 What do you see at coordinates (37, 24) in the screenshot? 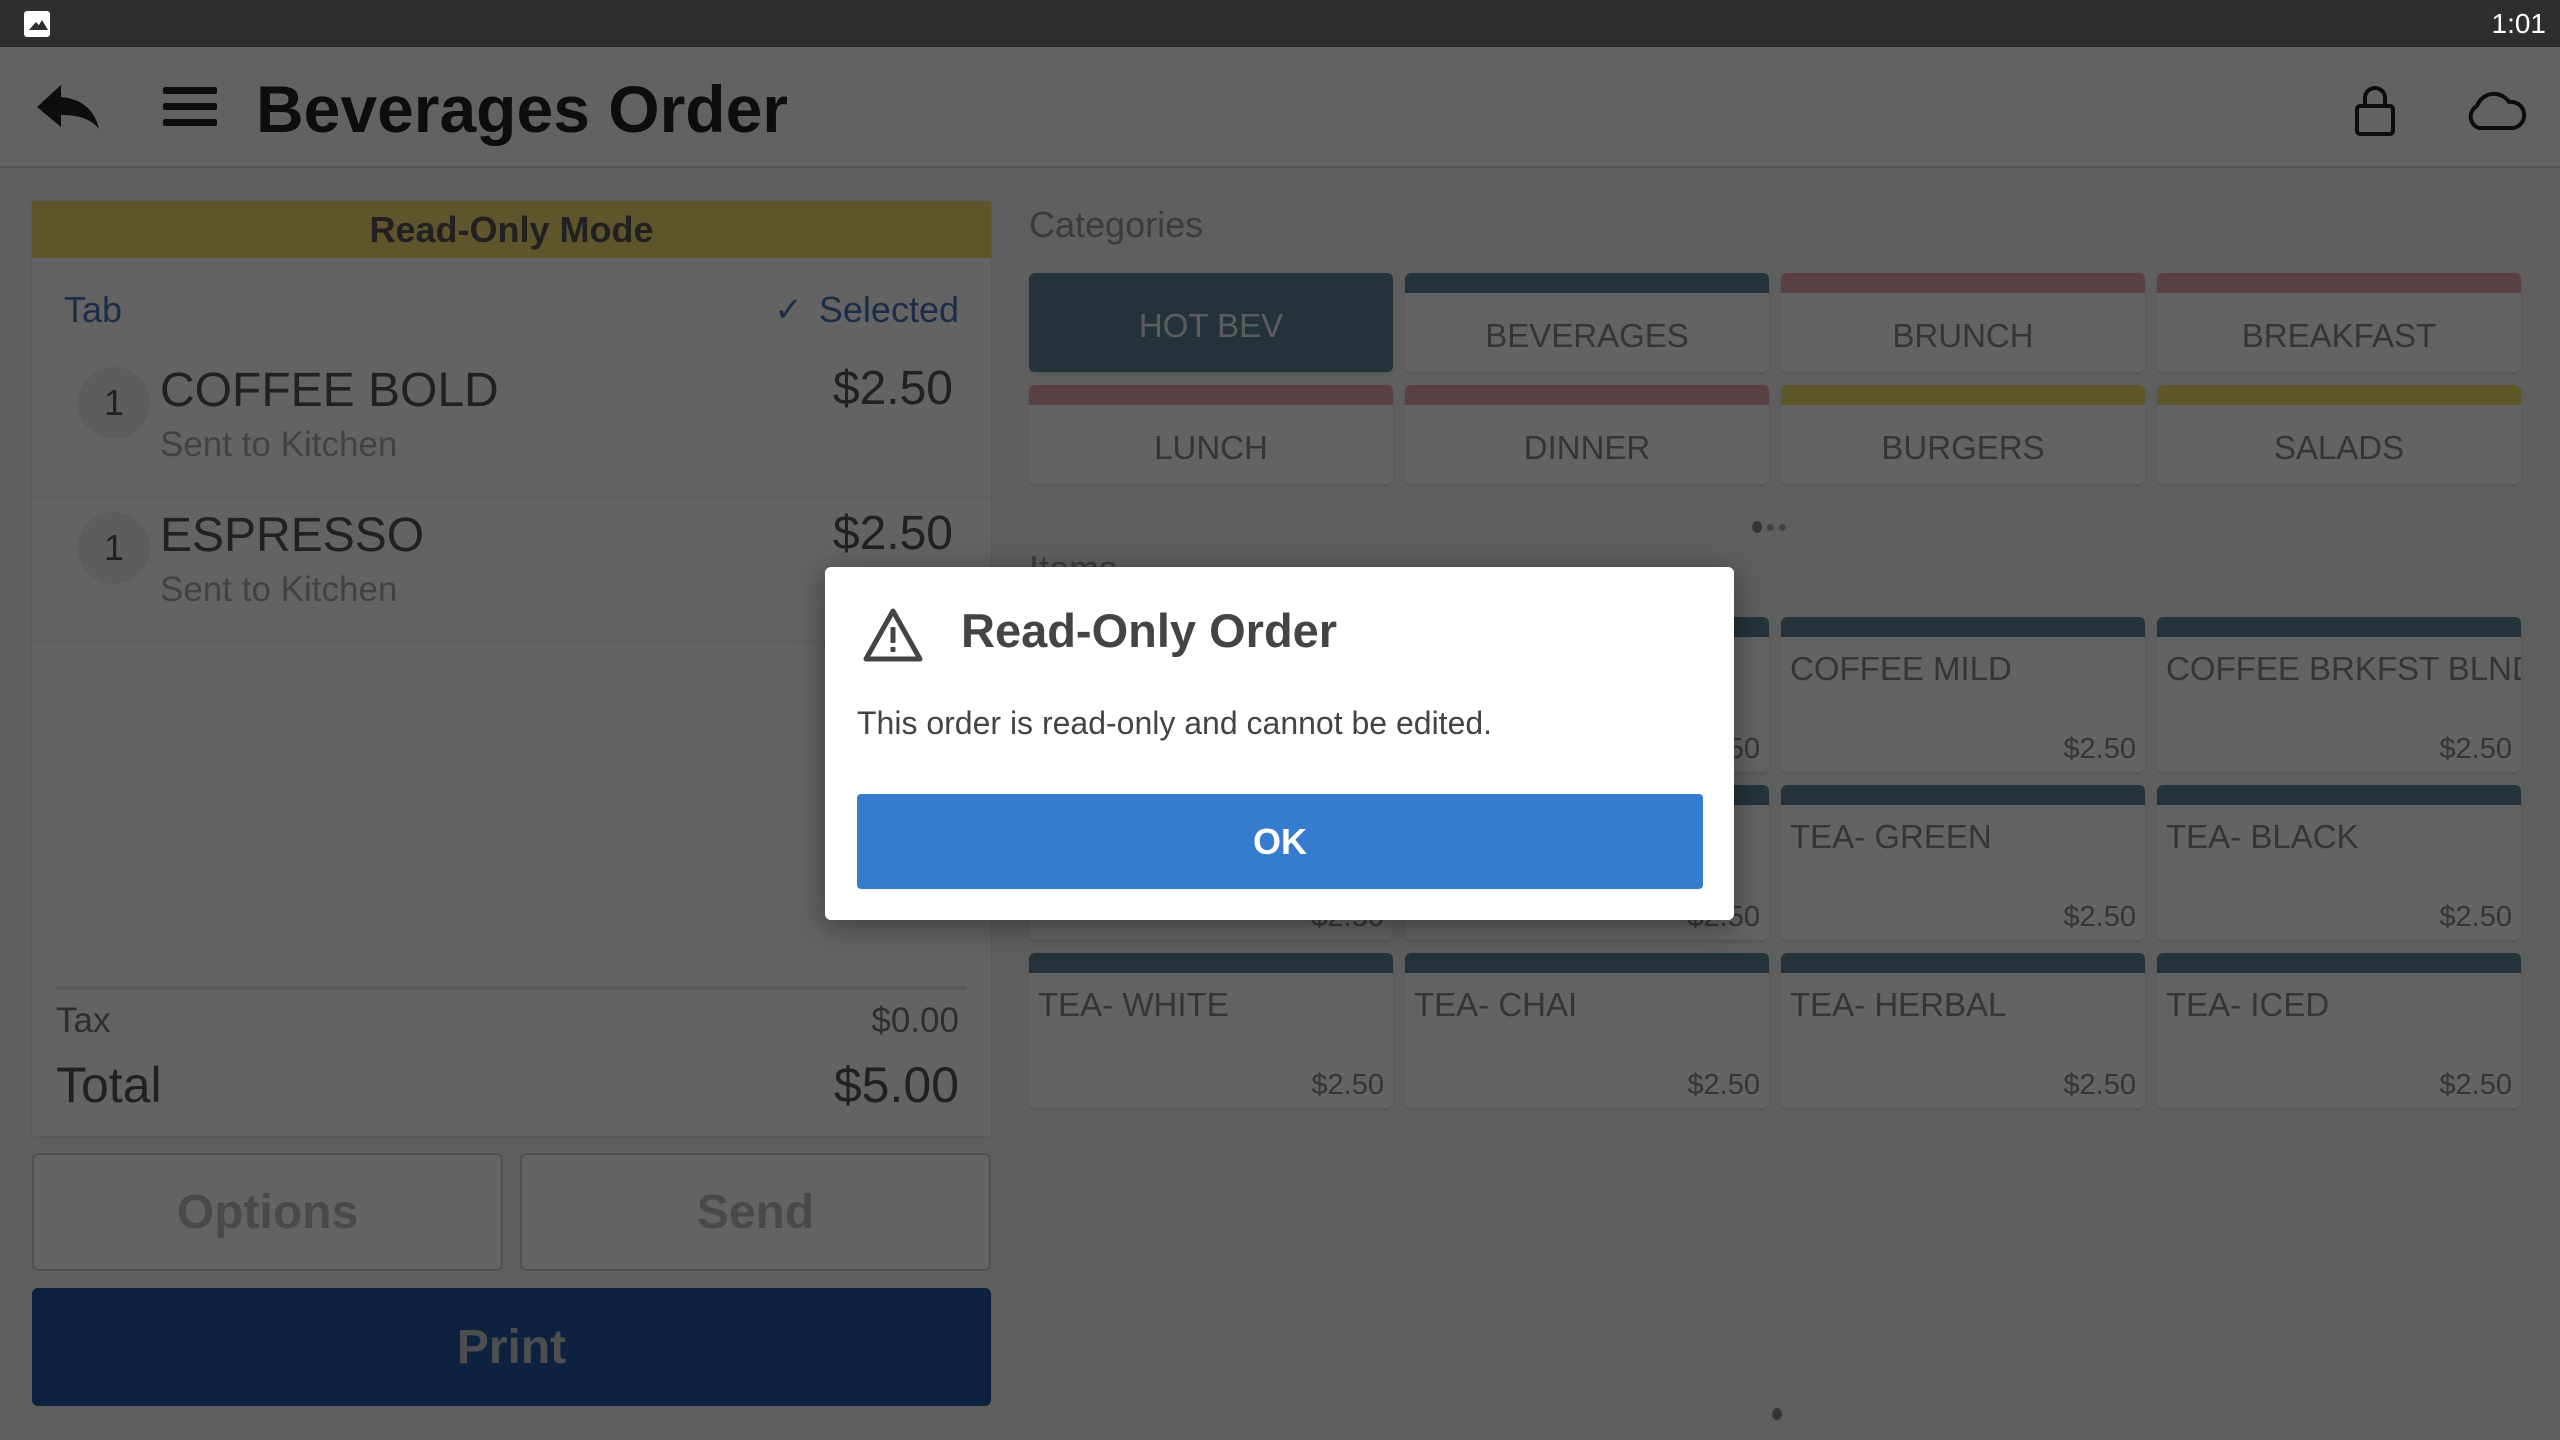
I see `gallery-icon` at bounding box center [37, 24].